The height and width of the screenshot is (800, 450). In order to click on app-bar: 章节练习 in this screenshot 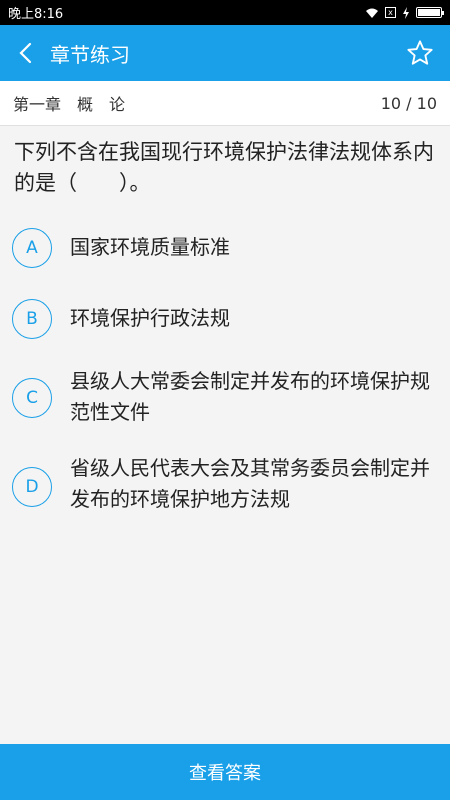, I will do `click(225, 53)`.